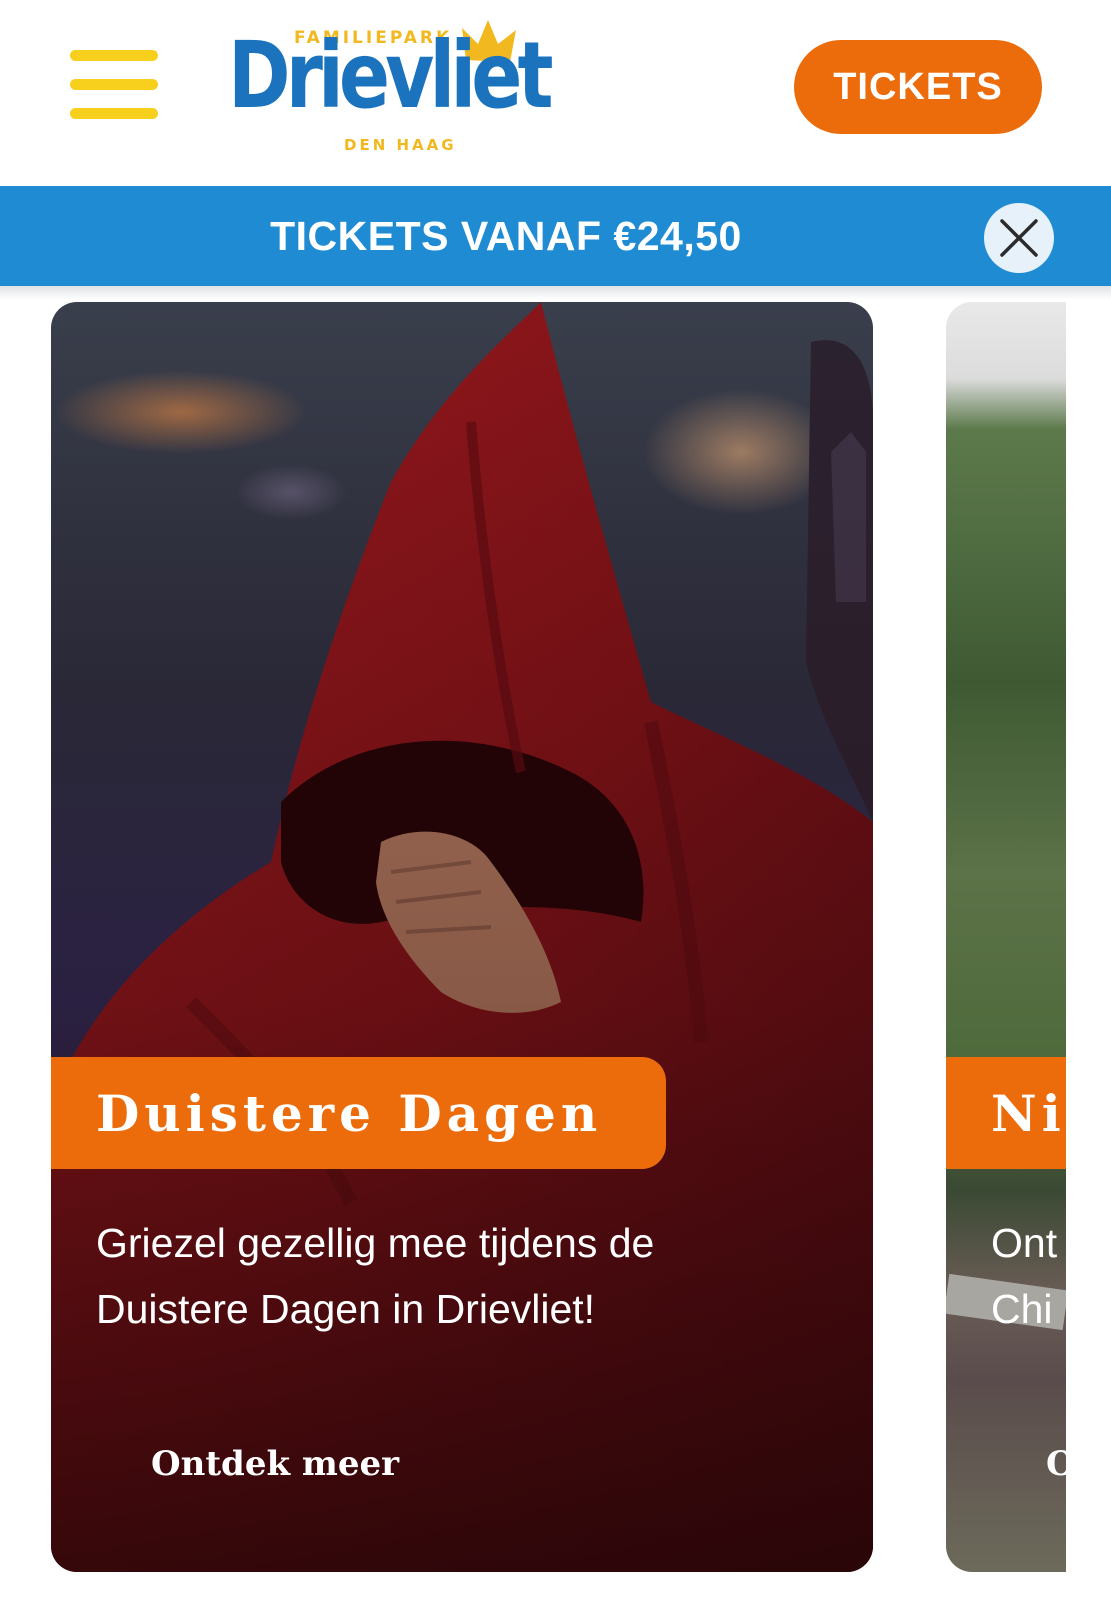 This screenshot has height=1600, width=1111. I want to click on card-description-line: Ont, so click(1024, 1243).